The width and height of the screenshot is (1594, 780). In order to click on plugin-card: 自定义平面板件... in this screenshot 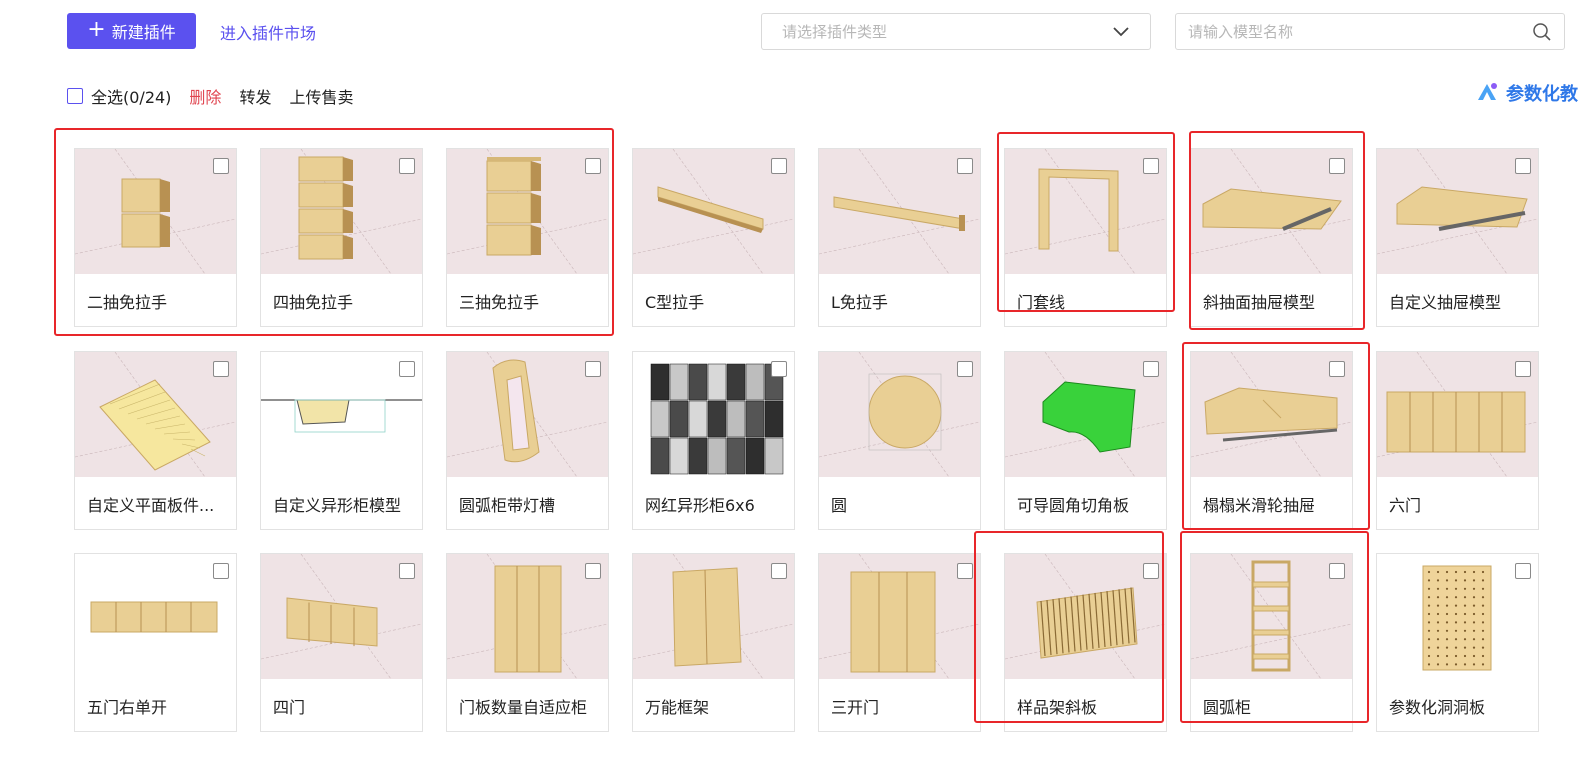, I will do `click(155, 440)`.